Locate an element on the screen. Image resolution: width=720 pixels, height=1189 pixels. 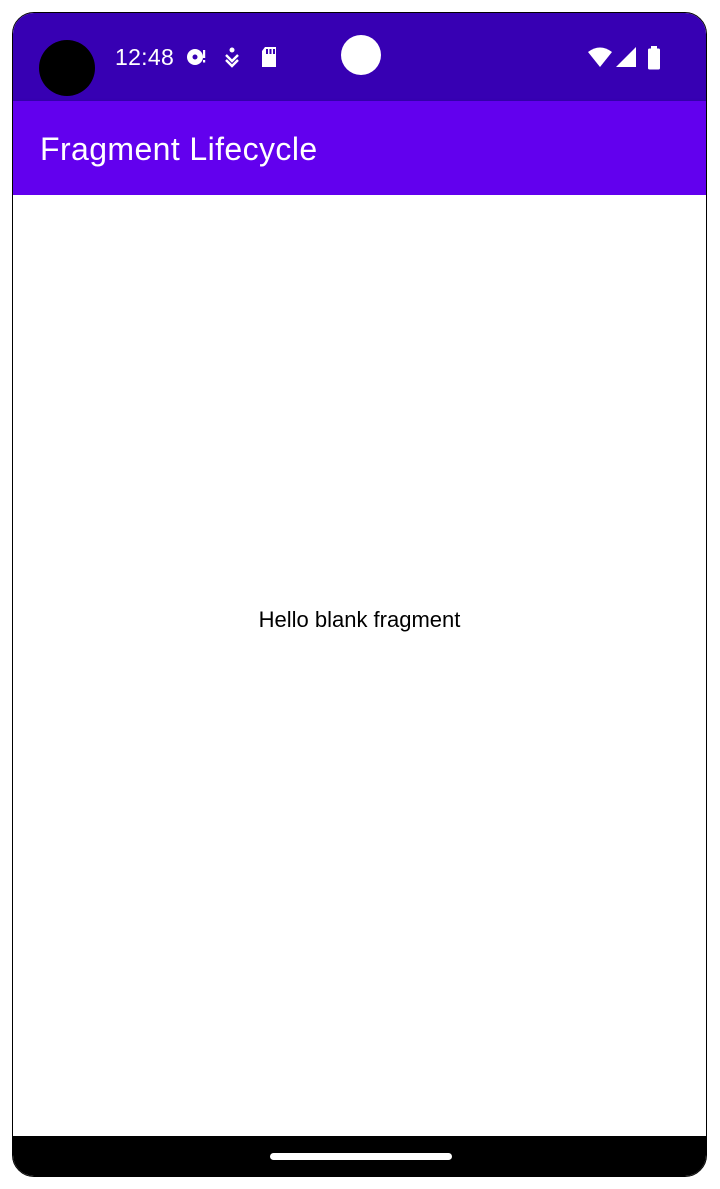
front-camera-cutout is located at coordinates (67, 68).